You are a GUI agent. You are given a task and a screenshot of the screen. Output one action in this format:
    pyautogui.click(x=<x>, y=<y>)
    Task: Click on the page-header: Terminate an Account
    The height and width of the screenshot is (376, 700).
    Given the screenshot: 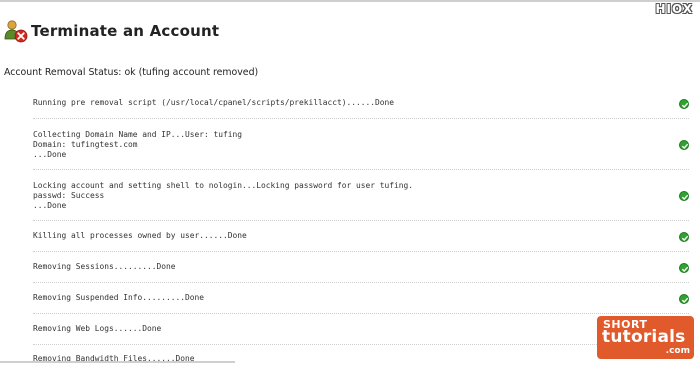 What is the action you would take?
    pyautogui.click(x=111, y=31)
    